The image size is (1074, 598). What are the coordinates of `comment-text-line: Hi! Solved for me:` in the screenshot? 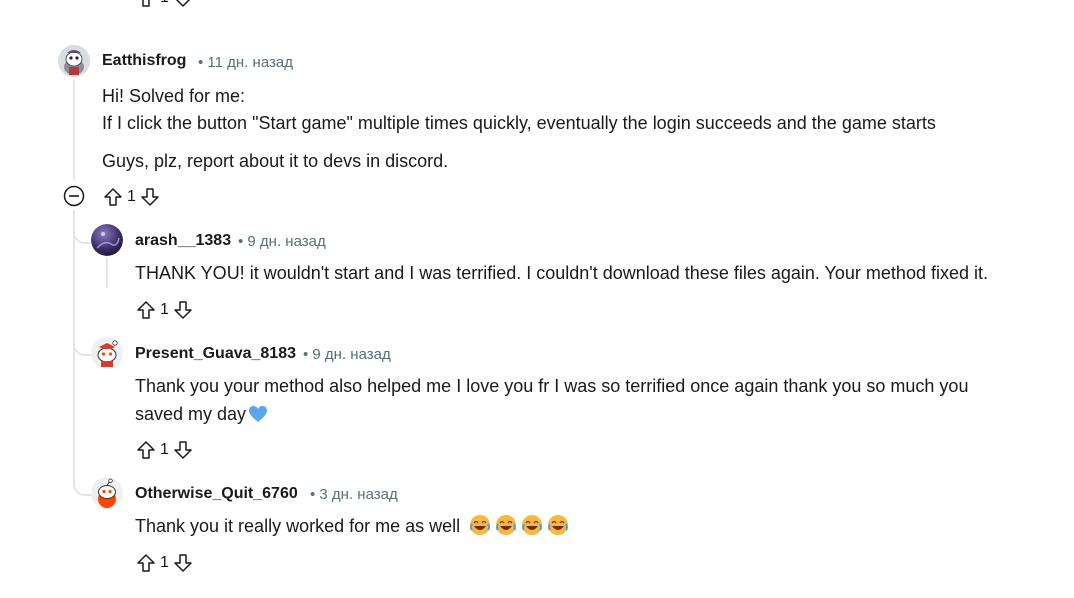 It's located at (174, 96).